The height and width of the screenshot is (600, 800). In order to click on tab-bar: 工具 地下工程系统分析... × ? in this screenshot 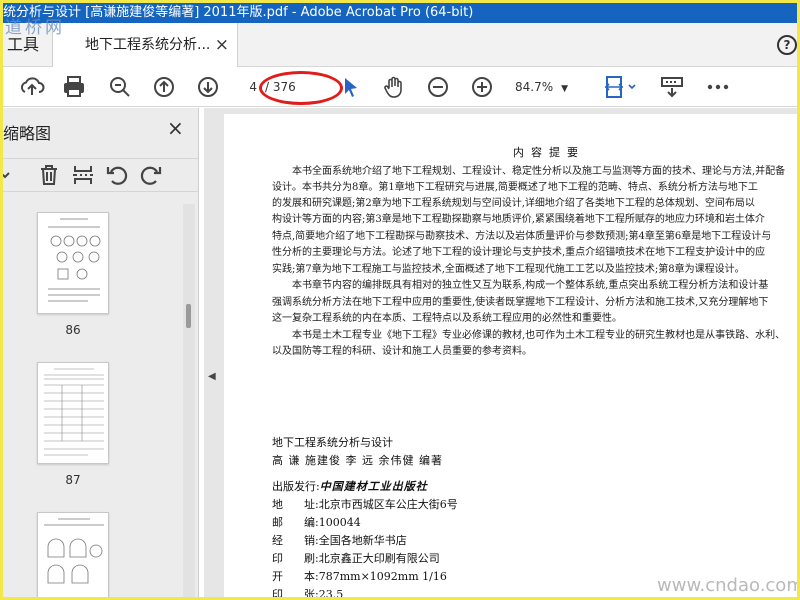, I will do `click(400, 45)`.